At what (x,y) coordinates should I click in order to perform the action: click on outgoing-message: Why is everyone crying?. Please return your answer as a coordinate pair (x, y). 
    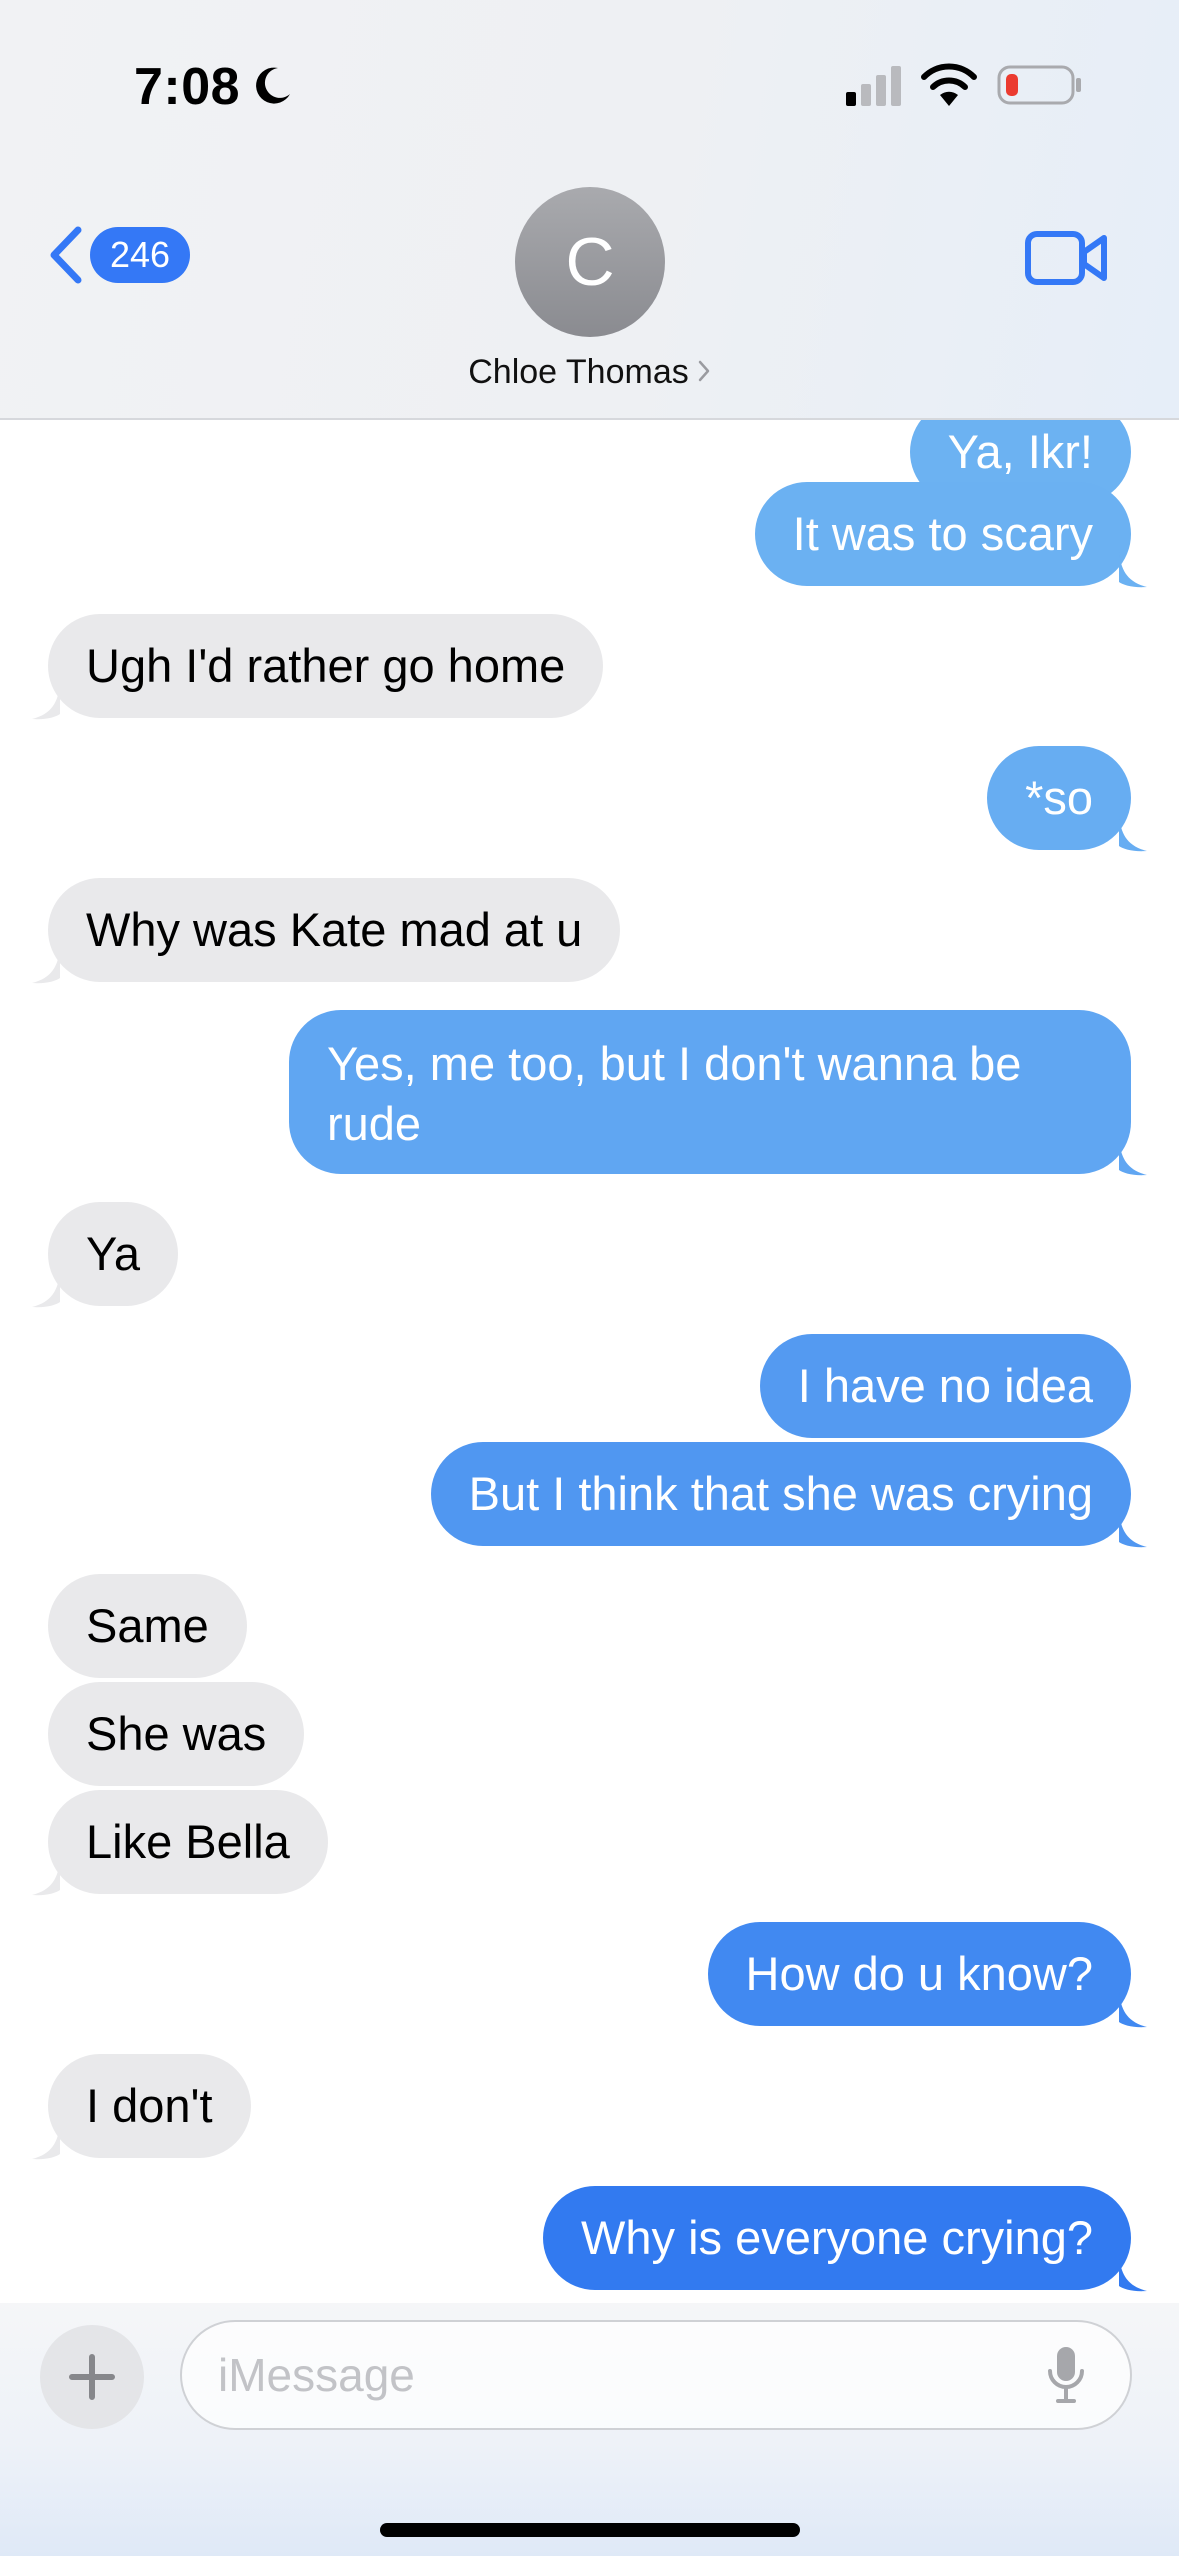
    Looking at the image, I should click on (845, 2239).